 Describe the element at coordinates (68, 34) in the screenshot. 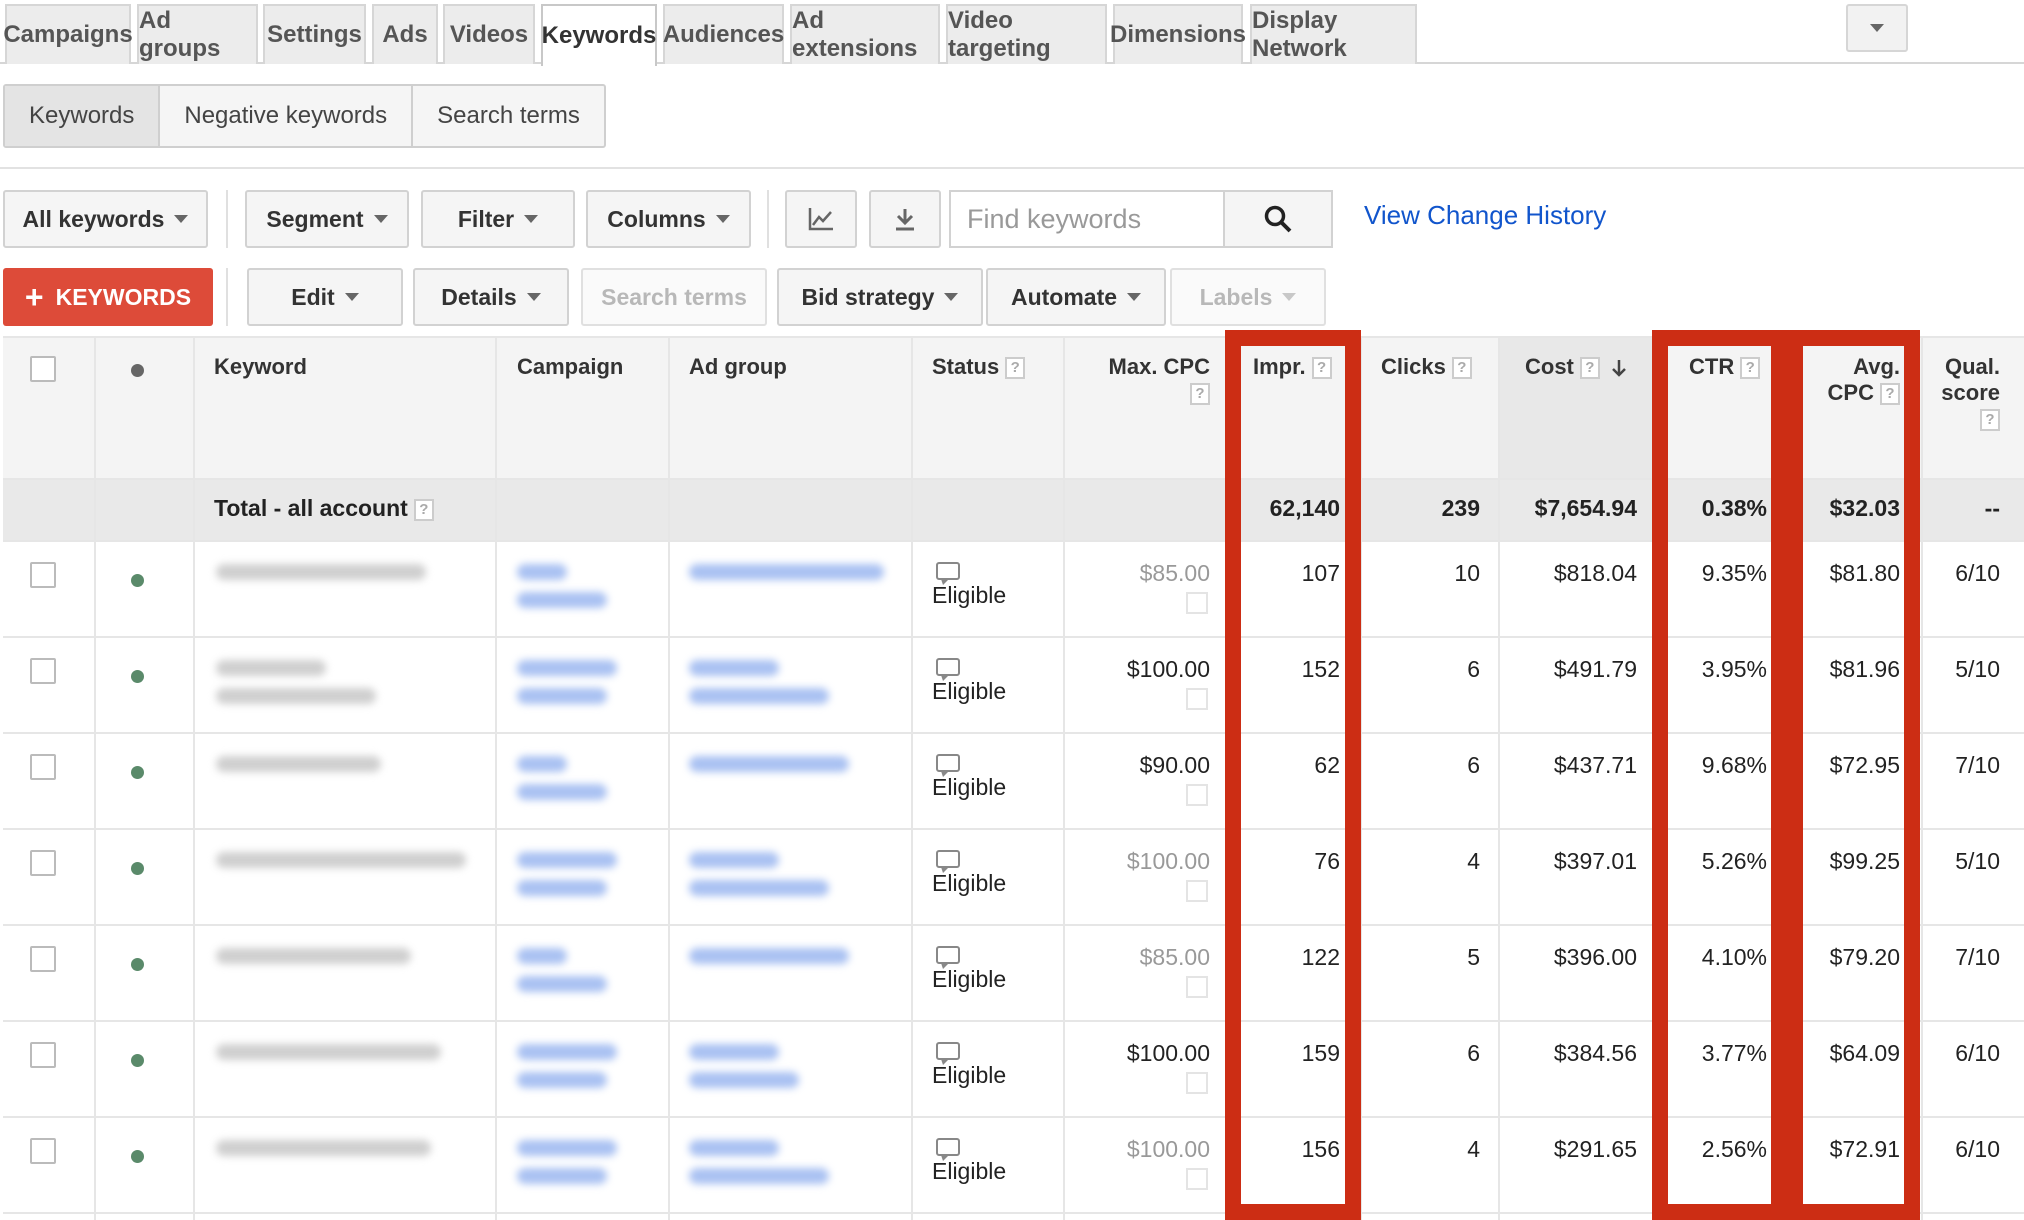

I see `tab-campaigns: Campaigns` at that location.